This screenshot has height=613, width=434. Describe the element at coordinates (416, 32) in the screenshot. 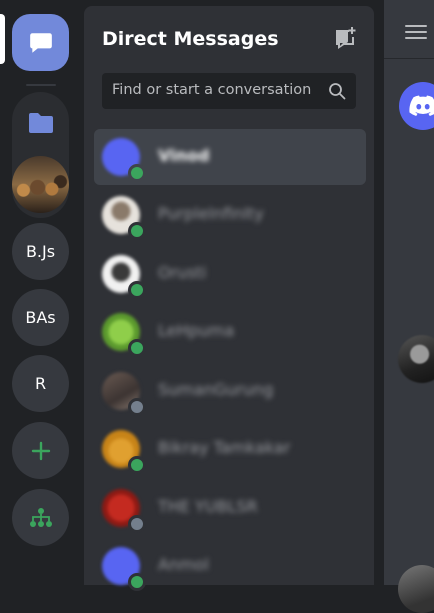

I see `hamburger-icon` at that location.